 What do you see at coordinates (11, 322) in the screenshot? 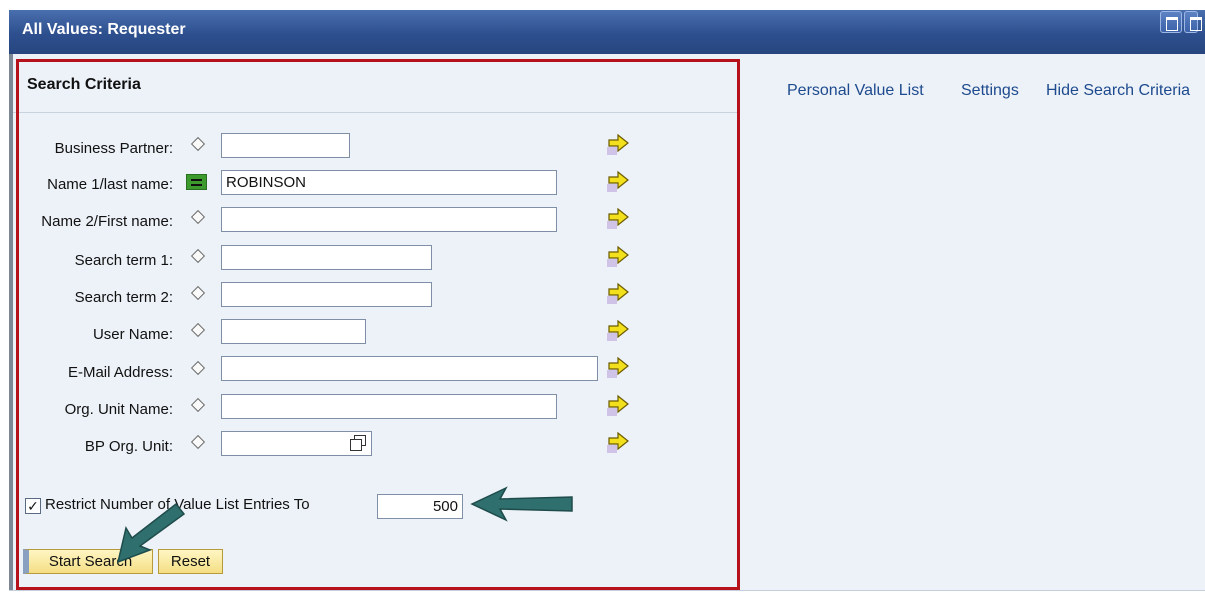
I see `left-border` at bounding box center [11, 322].